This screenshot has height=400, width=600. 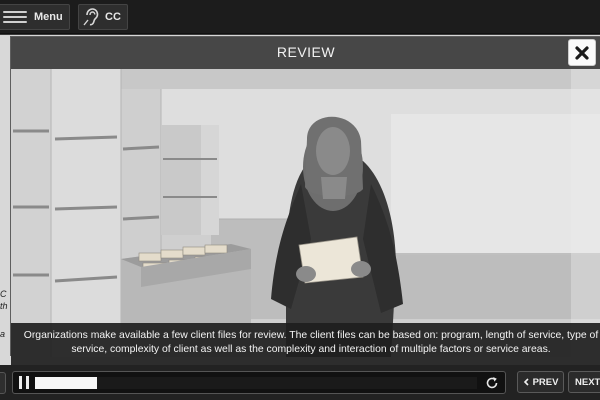 I want to click on underlying-text: a, so click(x=3, y=334).